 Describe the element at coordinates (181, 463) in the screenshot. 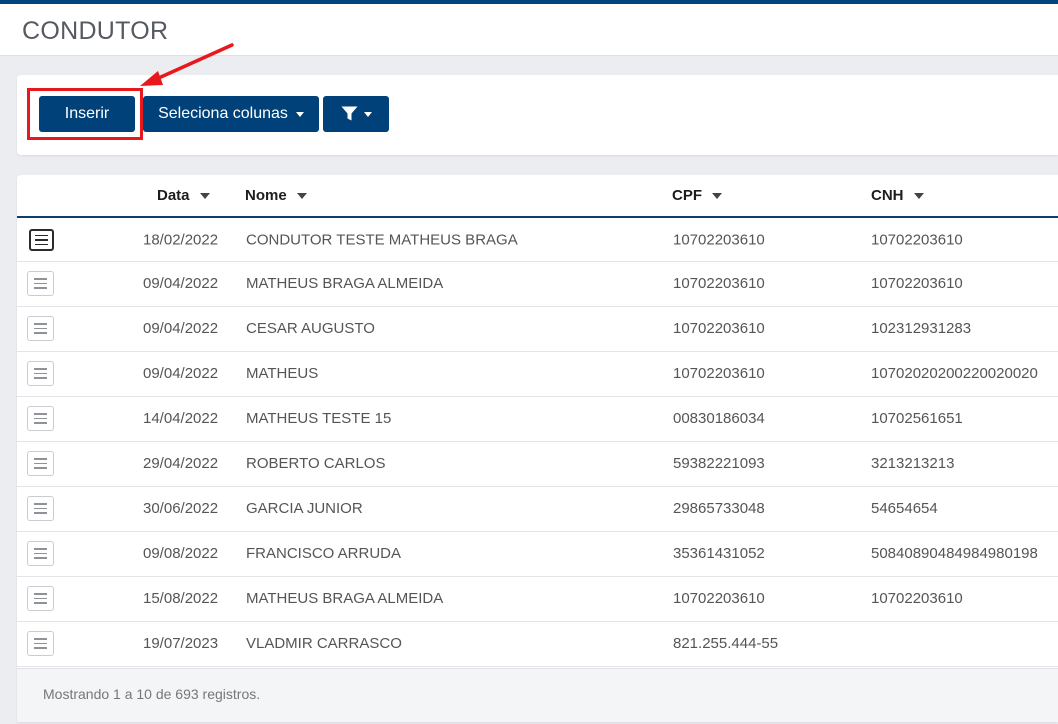

I see `cell-data: 29/04/2022` at that location.